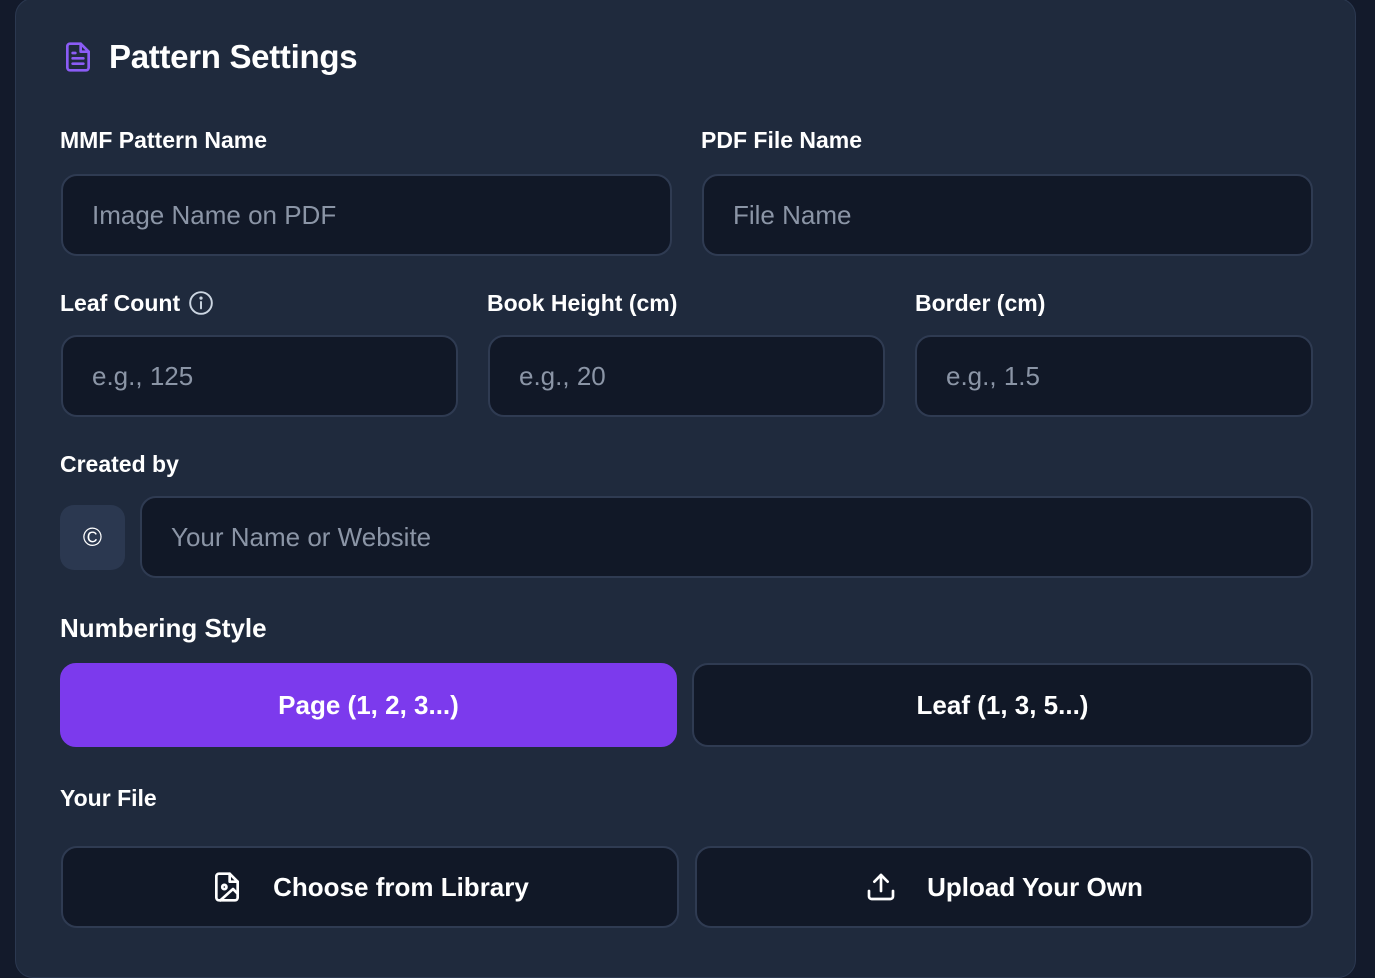  I want to click on choose-from-library-button: Choose from Library, so click(370, 887).